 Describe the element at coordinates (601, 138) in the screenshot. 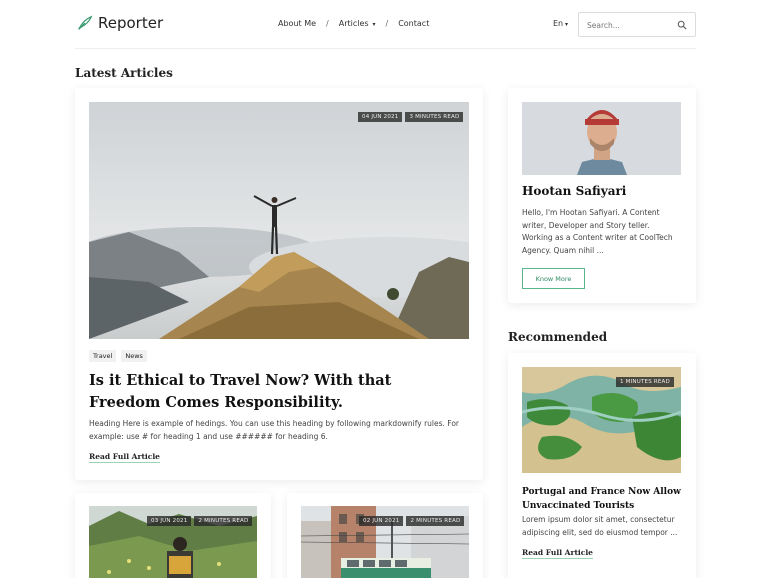

I see `author-avatar` at that location.